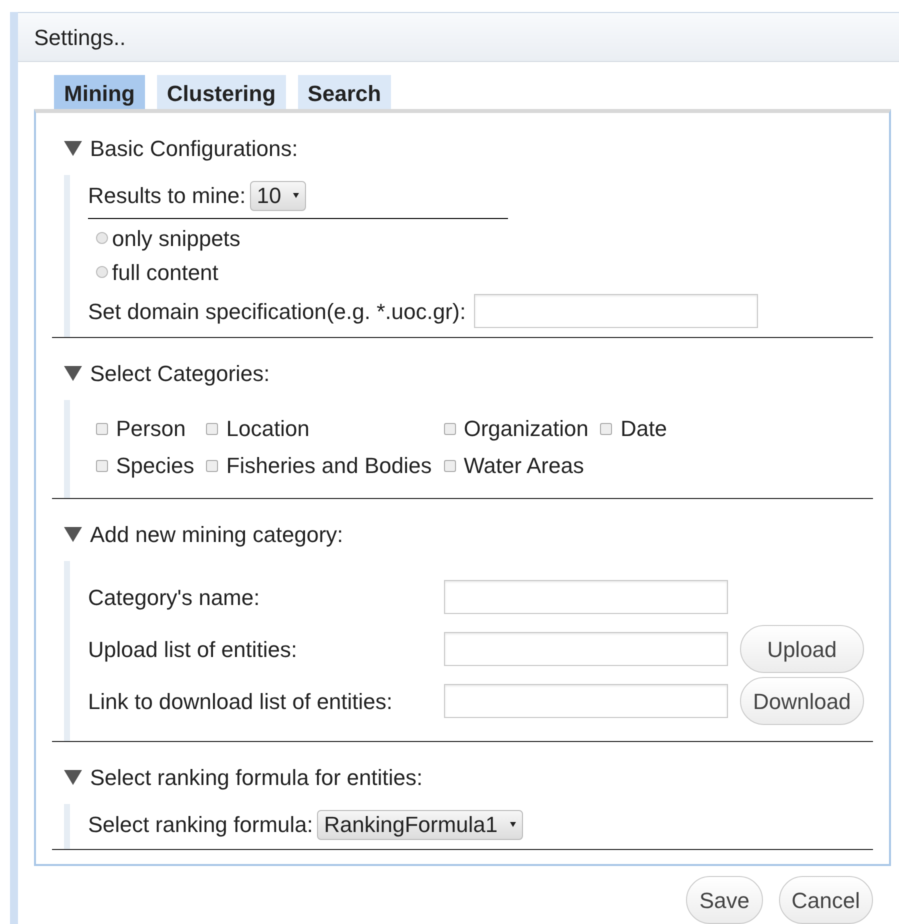 The height and width of the screenshot is (924, 899). What do you see at coordinates (256, 778) in the screenshot?
I see `section-heading: Select ranking formula for entities:` at bounding box center [256, 778].